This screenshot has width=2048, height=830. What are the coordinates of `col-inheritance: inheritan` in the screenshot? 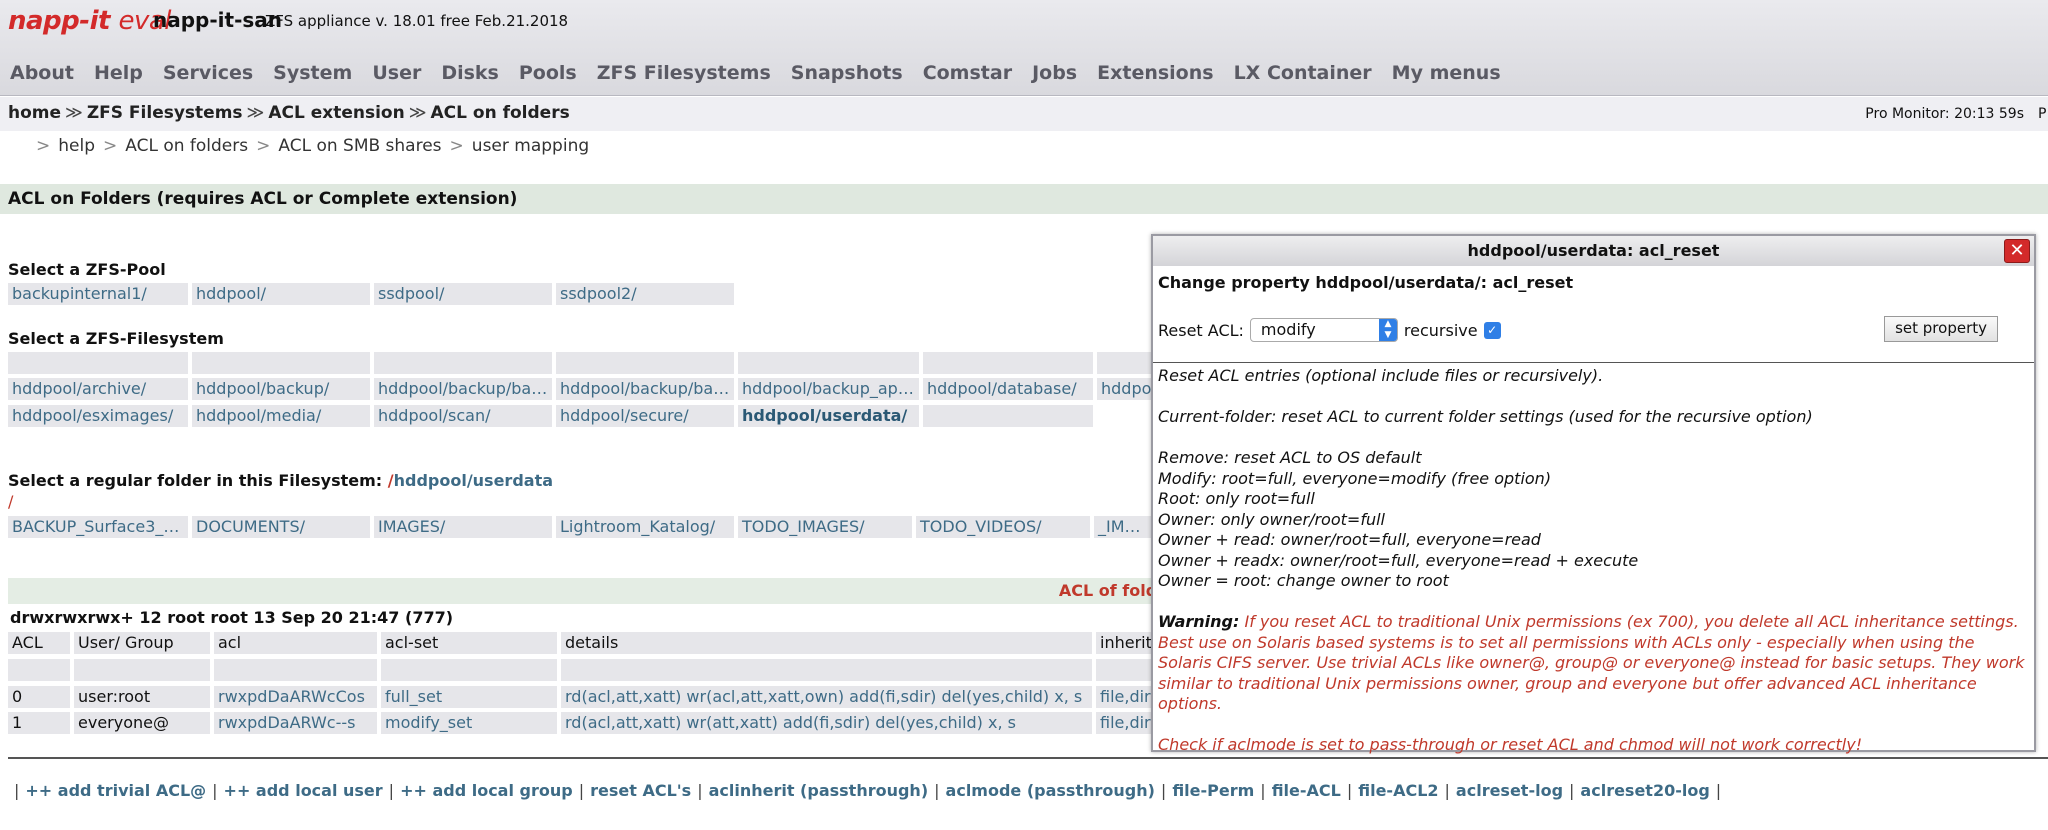 It's located at (1126, 643).